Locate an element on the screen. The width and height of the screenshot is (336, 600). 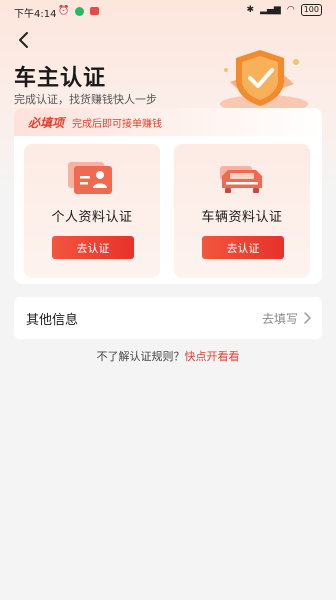
personal-auth-item: 个人资料认证 去认证 is located at coordinates (92, 211).